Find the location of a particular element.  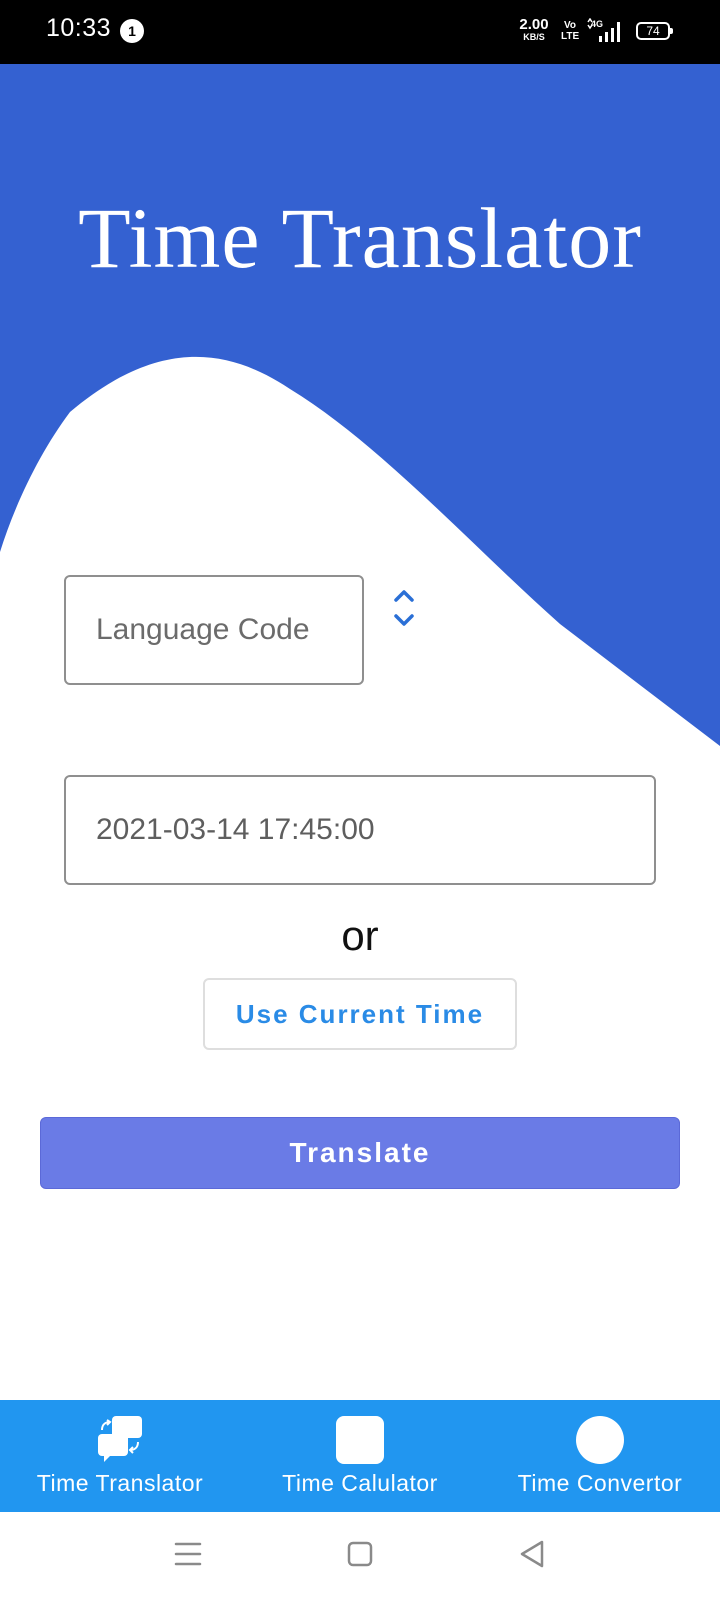

signal-icon: 4G is located at coordinates (603, 30).